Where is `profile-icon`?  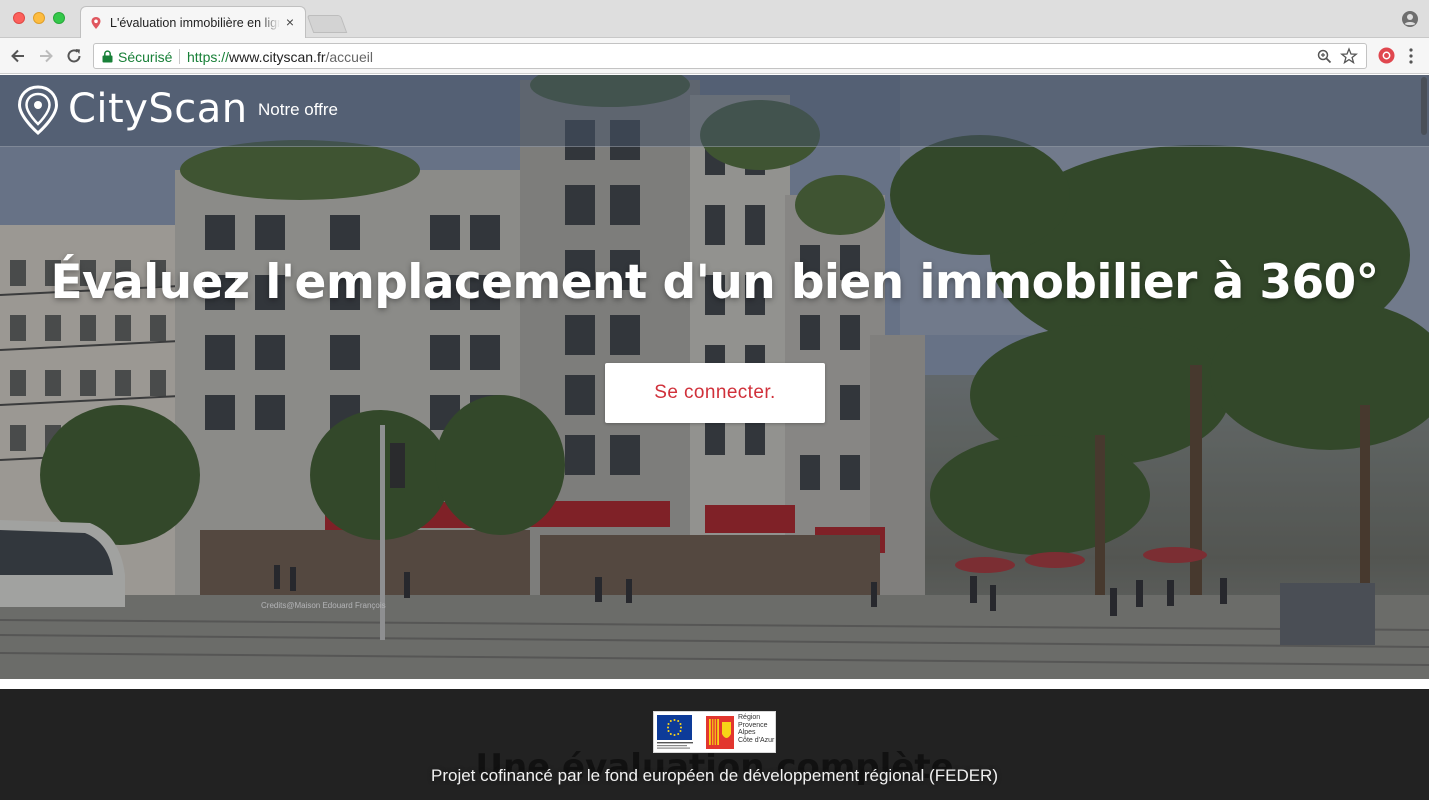 profile-icon is located at coordinates (1410, 19).